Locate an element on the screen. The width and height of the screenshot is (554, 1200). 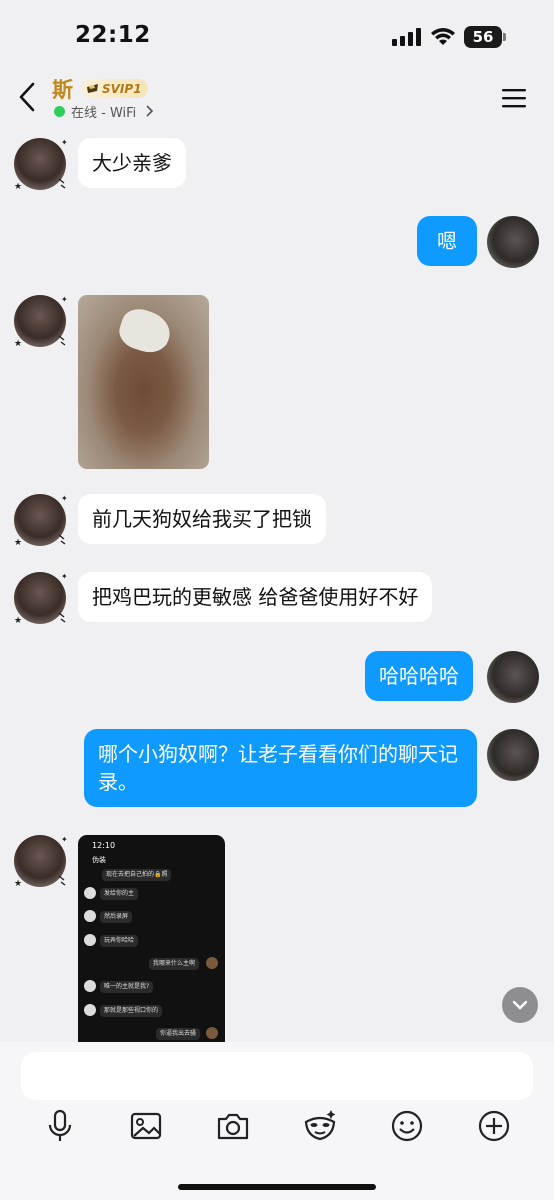
menu-button is located at coordinates (514, 98).